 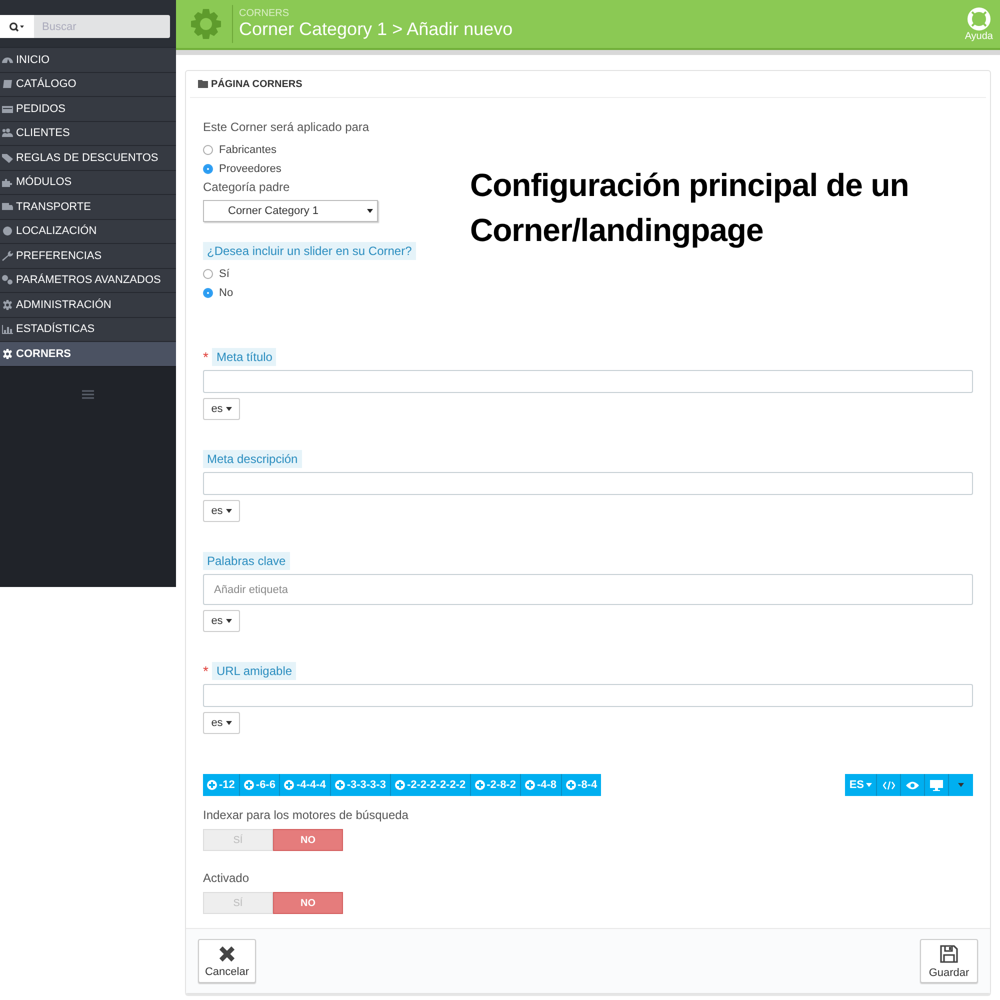 What do you see at coordinates (246, 187) in the screenshot?
I see `field-label: Categoría padre` at bounding box center [246, 187].